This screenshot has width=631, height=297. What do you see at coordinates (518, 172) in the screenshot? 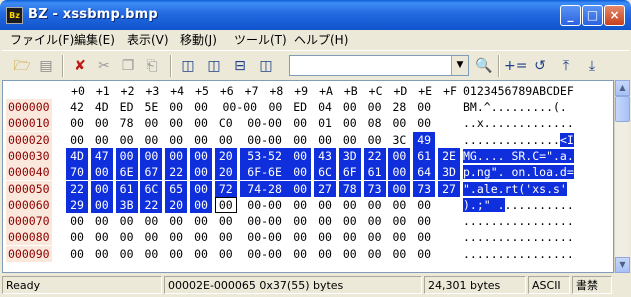
I see `ascii-text: p.ng". on.loa.d=` at bounding box center [518, 172].